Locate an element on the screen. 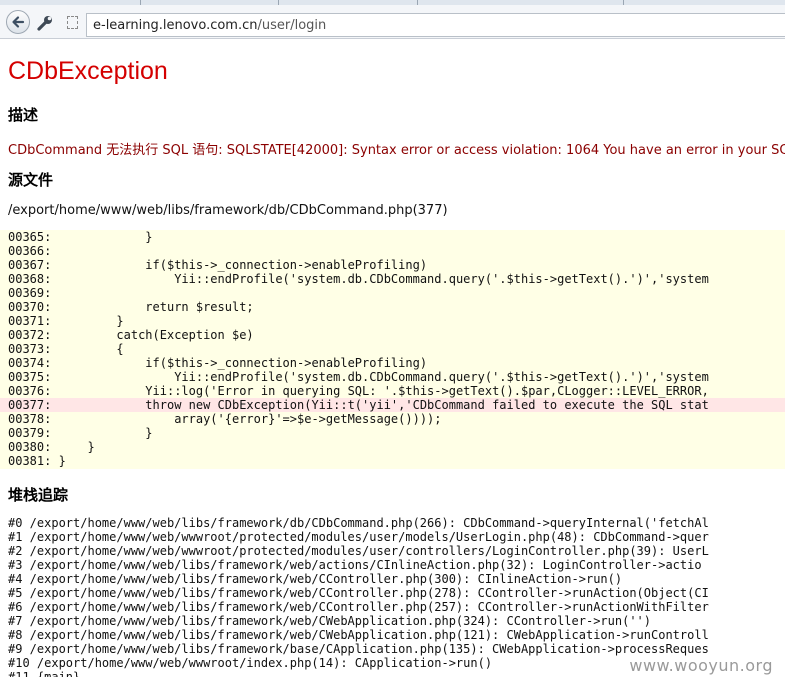 Image resolution: width=785 pixels, height=677 pixels. line-number: 00371: is located at coordinates (30, 321).